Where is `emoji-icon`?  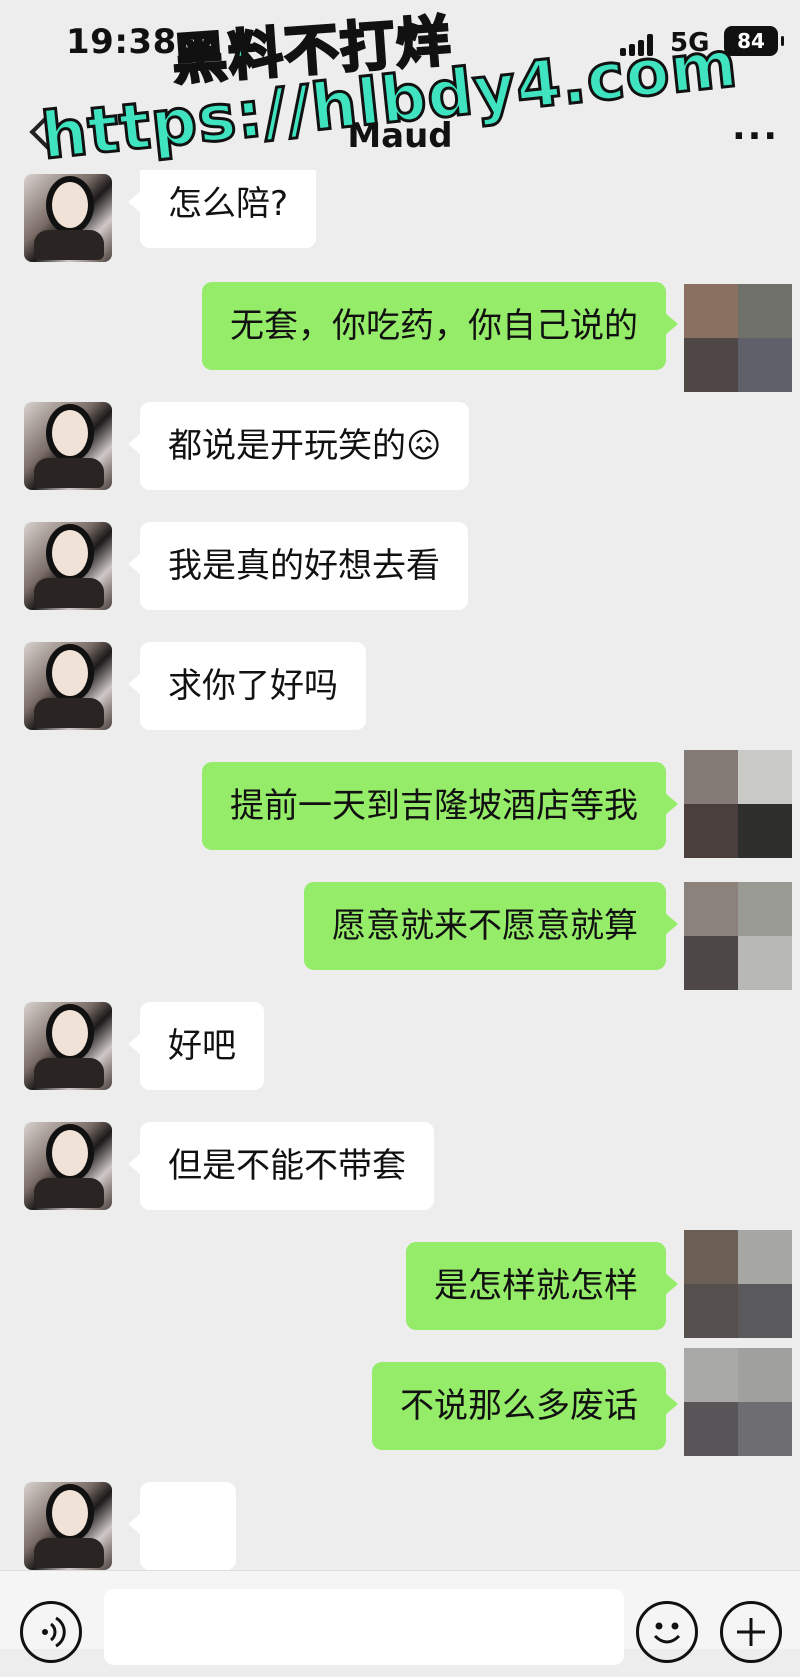
emoji-icon is located at coordinates (667, 1632).